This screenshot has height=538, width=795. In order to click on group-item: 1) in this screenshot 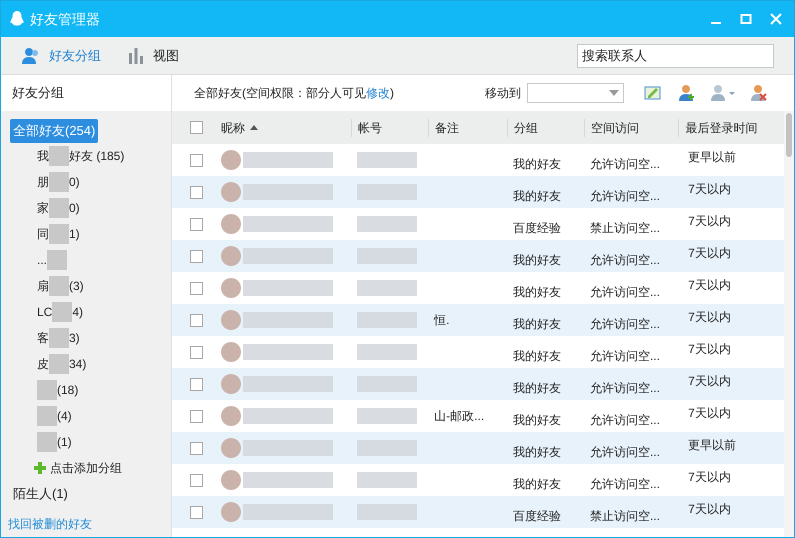, I will do `click(74, 234)`.